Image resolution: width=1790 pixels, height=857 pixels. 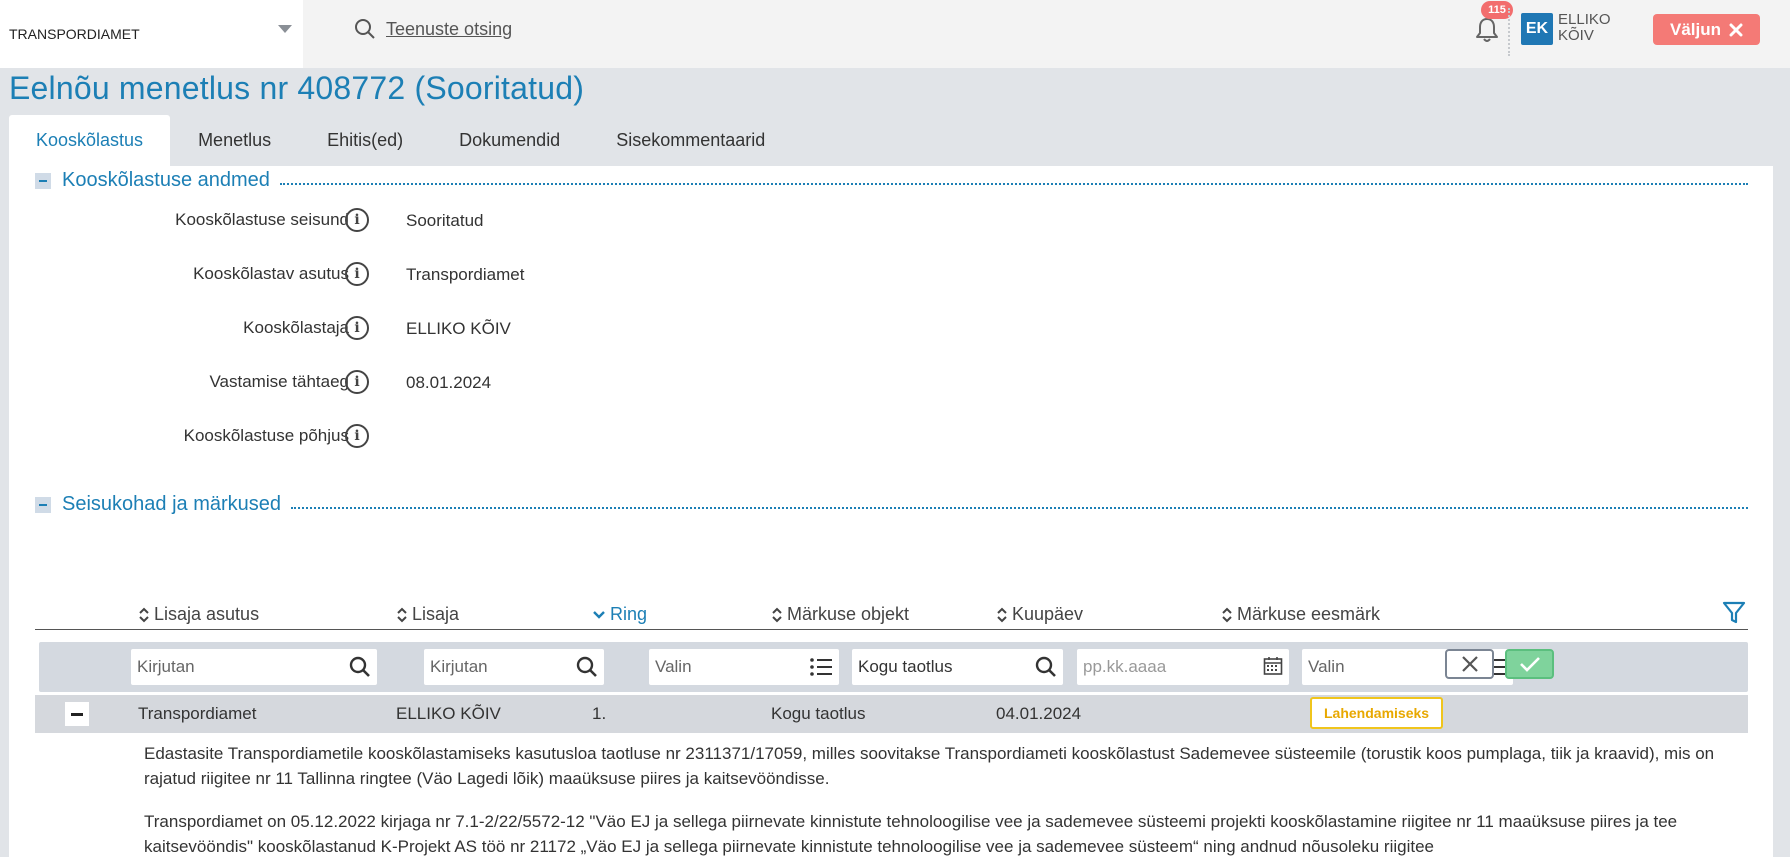 What do you see at coordinates (266, 435) in the screenshot?
I see `field-label: Kooskõlastuse põhjus` at bounding box center [266, 435].